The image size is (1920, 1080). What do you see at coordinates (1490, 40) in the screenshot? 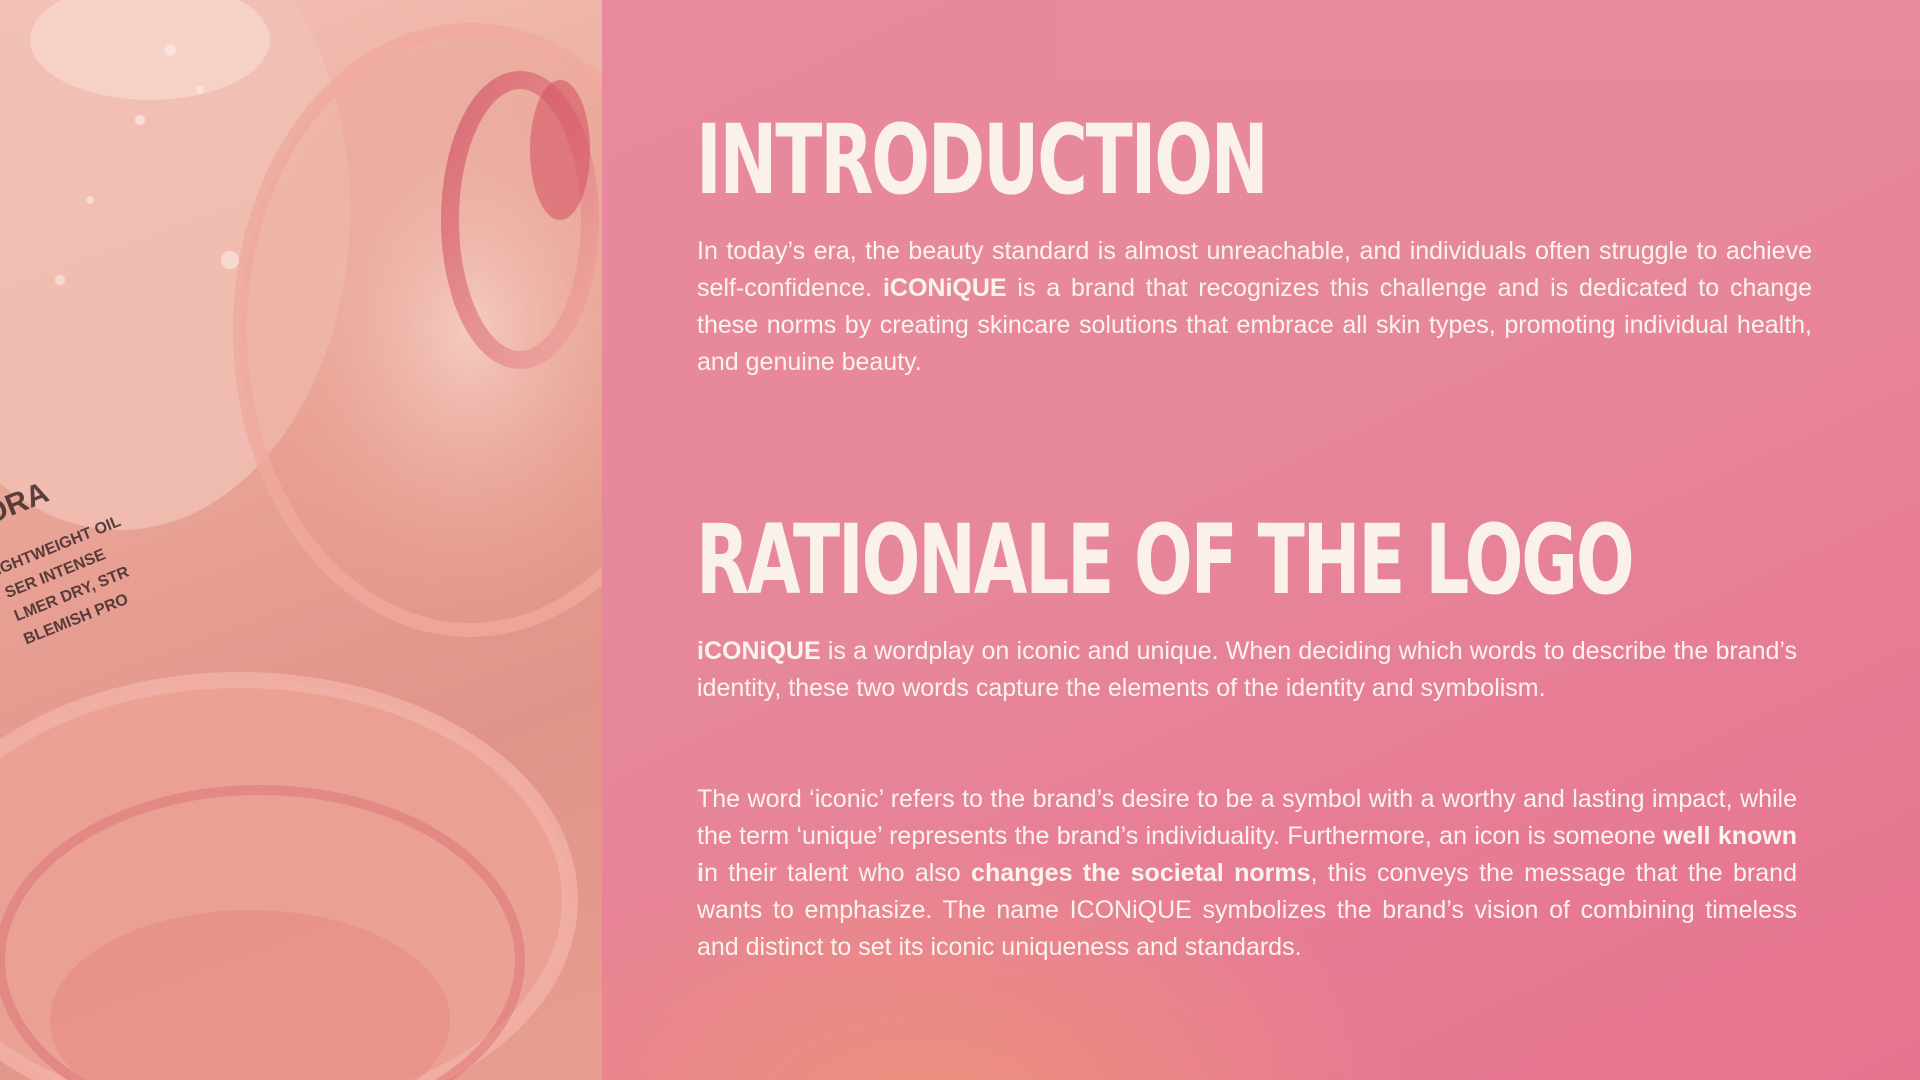
I see `top-band` at bounding box center [1490, 40].